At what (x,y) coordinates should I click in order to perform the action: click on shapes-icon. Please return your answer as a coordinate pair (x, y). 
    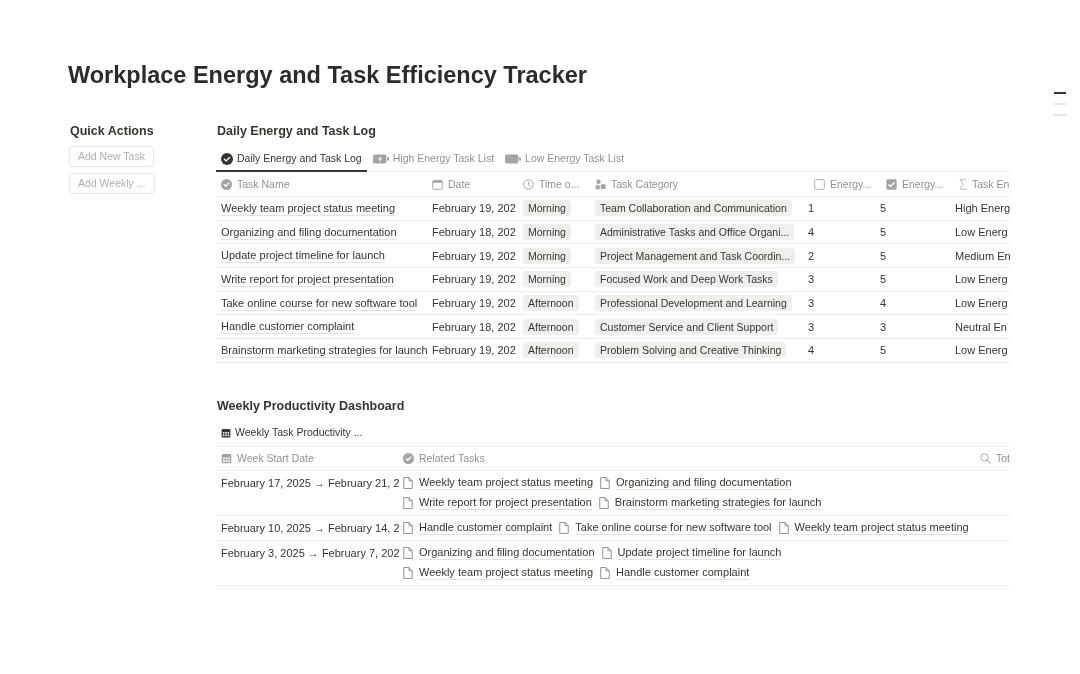
    Looking at the image, I should click on (600, 184).